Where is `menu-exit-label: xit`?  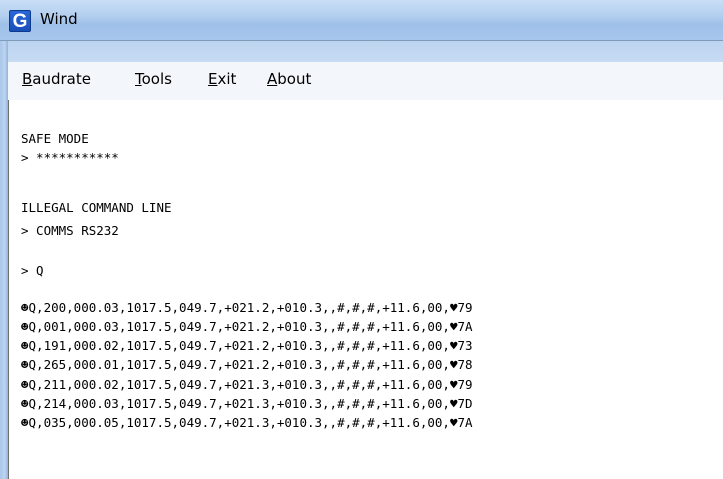 menu-exit-label: xit is located at coordinates (227, 79).